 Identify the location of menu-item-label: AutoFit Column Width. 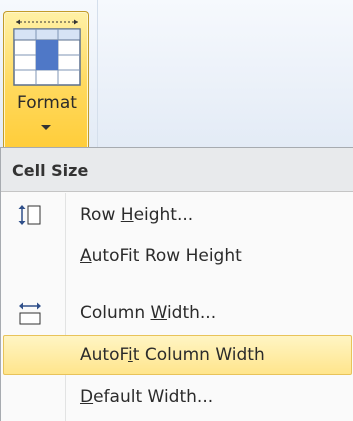
(172, 355).